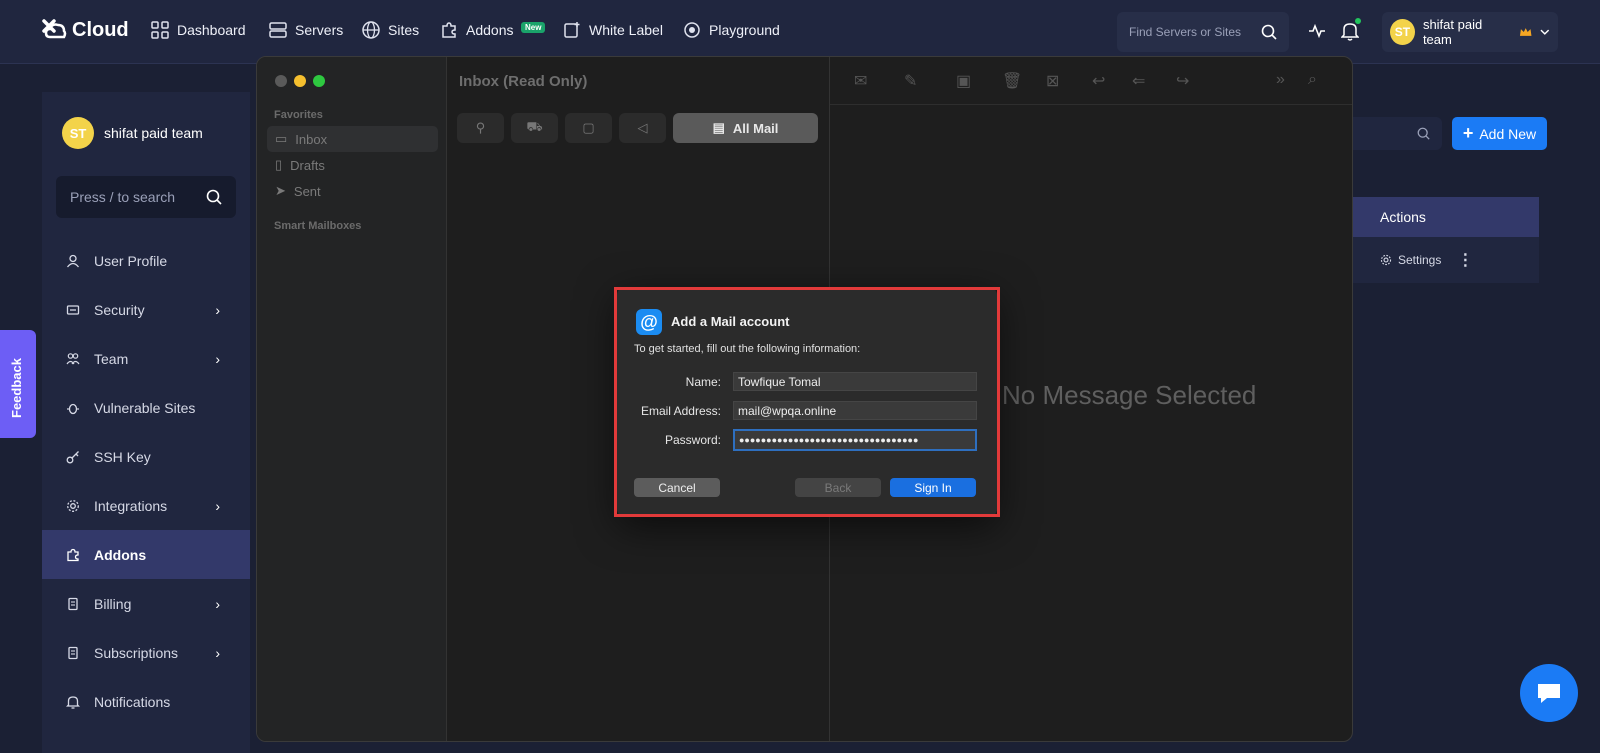  I want to click on key-icon, so click(72, 456).